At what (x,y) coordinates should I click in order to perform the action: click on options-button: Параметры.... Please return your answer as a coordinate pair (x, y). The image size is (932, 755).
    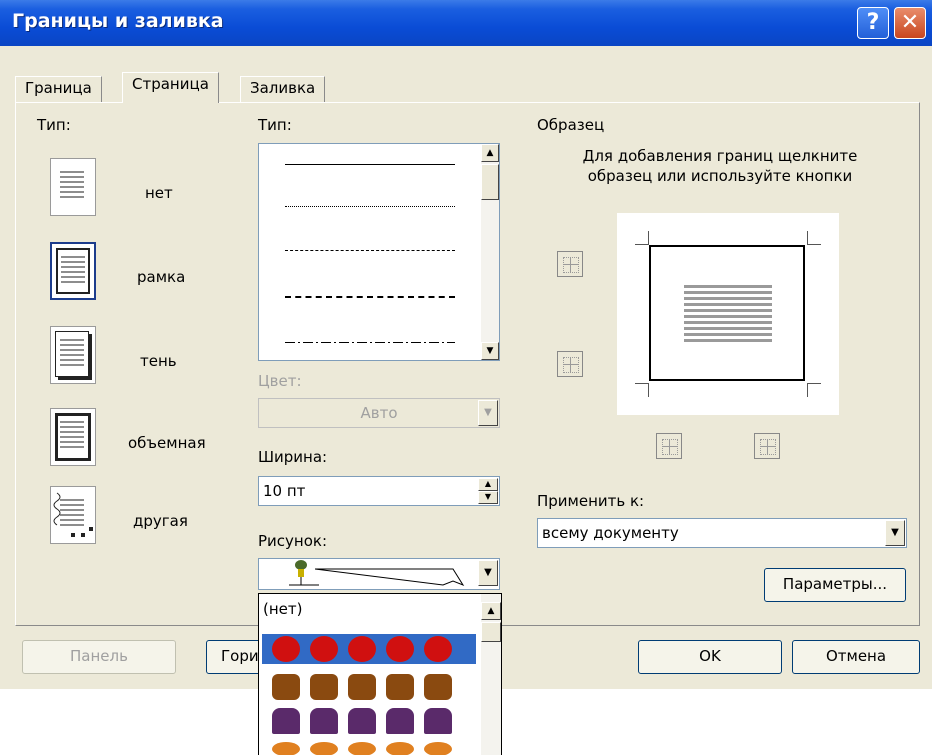
    Looking at the image, I should click on (835, 585).